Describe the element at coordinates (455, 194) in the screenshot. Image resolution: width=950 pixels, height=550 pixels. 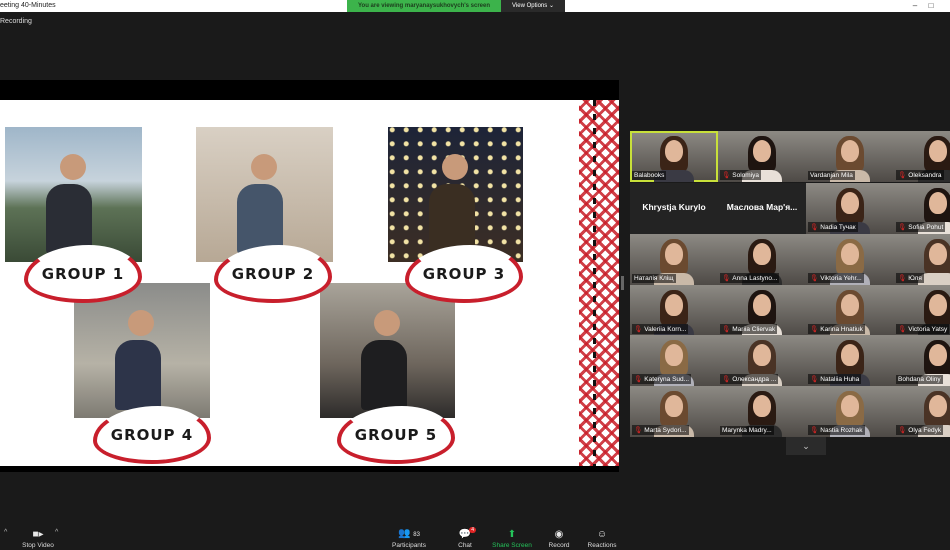
I see `group-3-photo` at that location.